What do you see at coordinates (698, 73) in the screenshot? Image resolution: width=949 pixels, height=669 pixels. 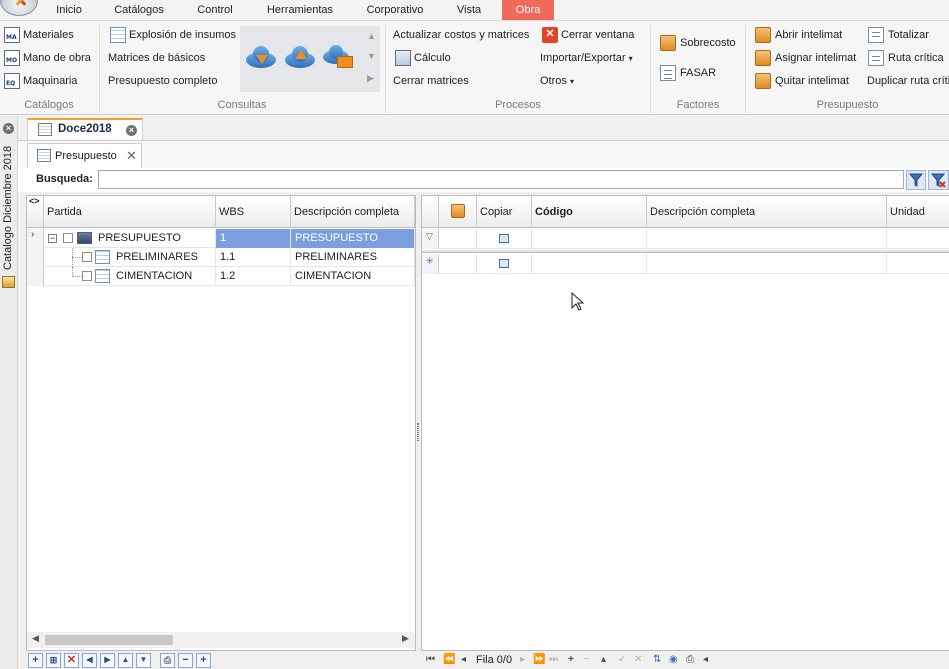 I see `fasar-button: FASAR` at bounding box center [698, 73].